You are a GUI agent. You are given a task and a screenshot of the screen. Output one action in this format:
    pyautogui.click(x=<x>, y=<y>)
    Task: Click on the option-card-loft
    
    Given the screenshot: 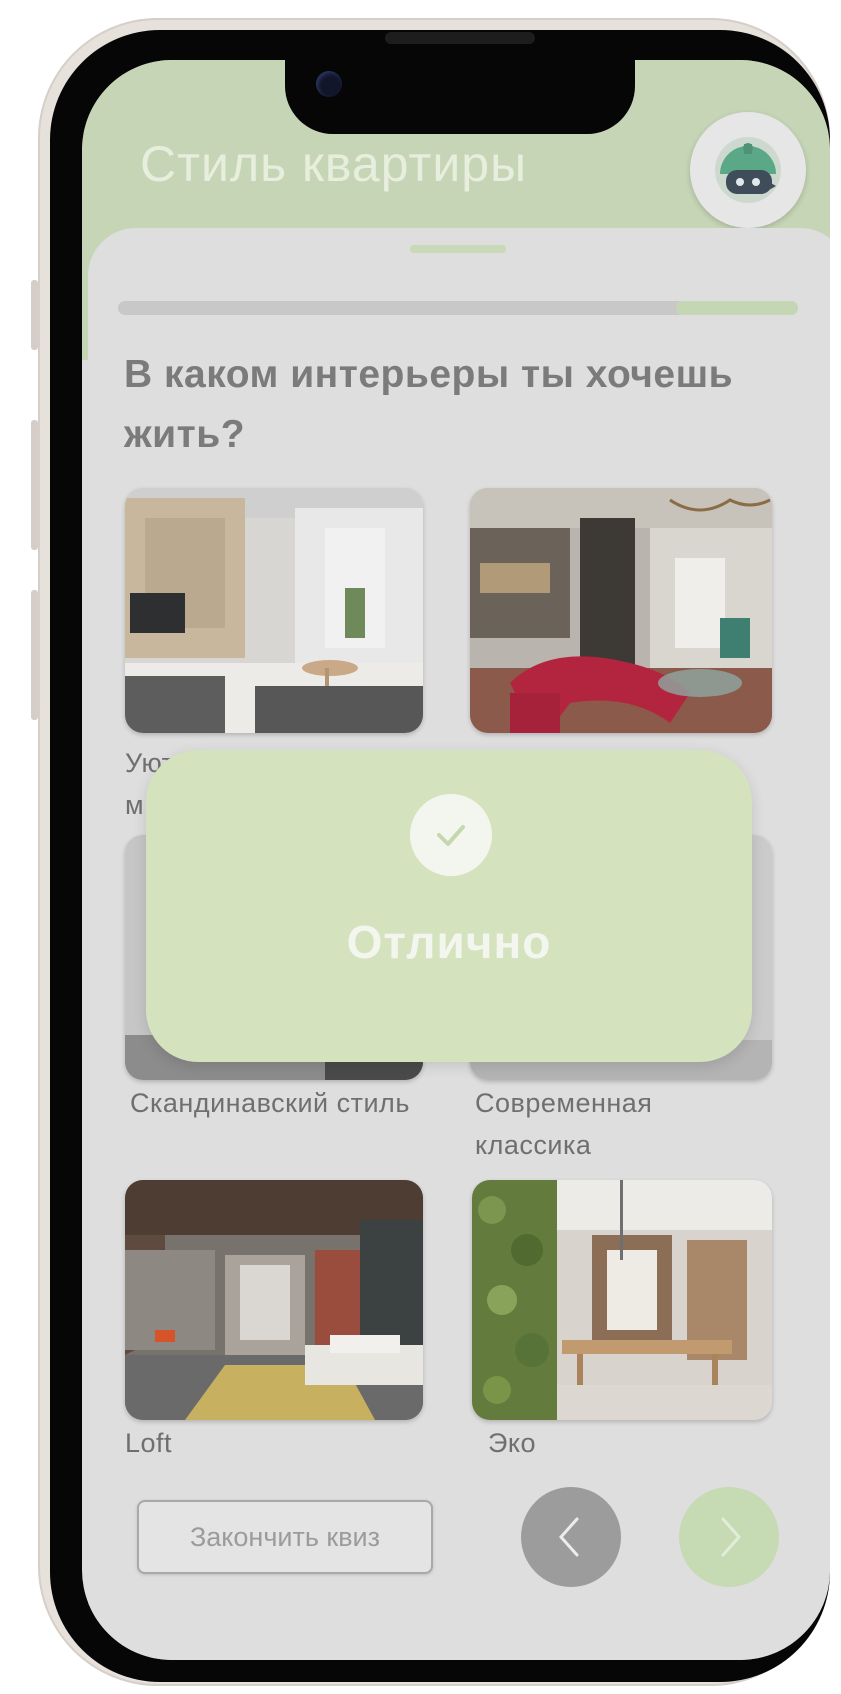 What is the action you would take?
    pyautogui.click(x=274, y=1300)
    